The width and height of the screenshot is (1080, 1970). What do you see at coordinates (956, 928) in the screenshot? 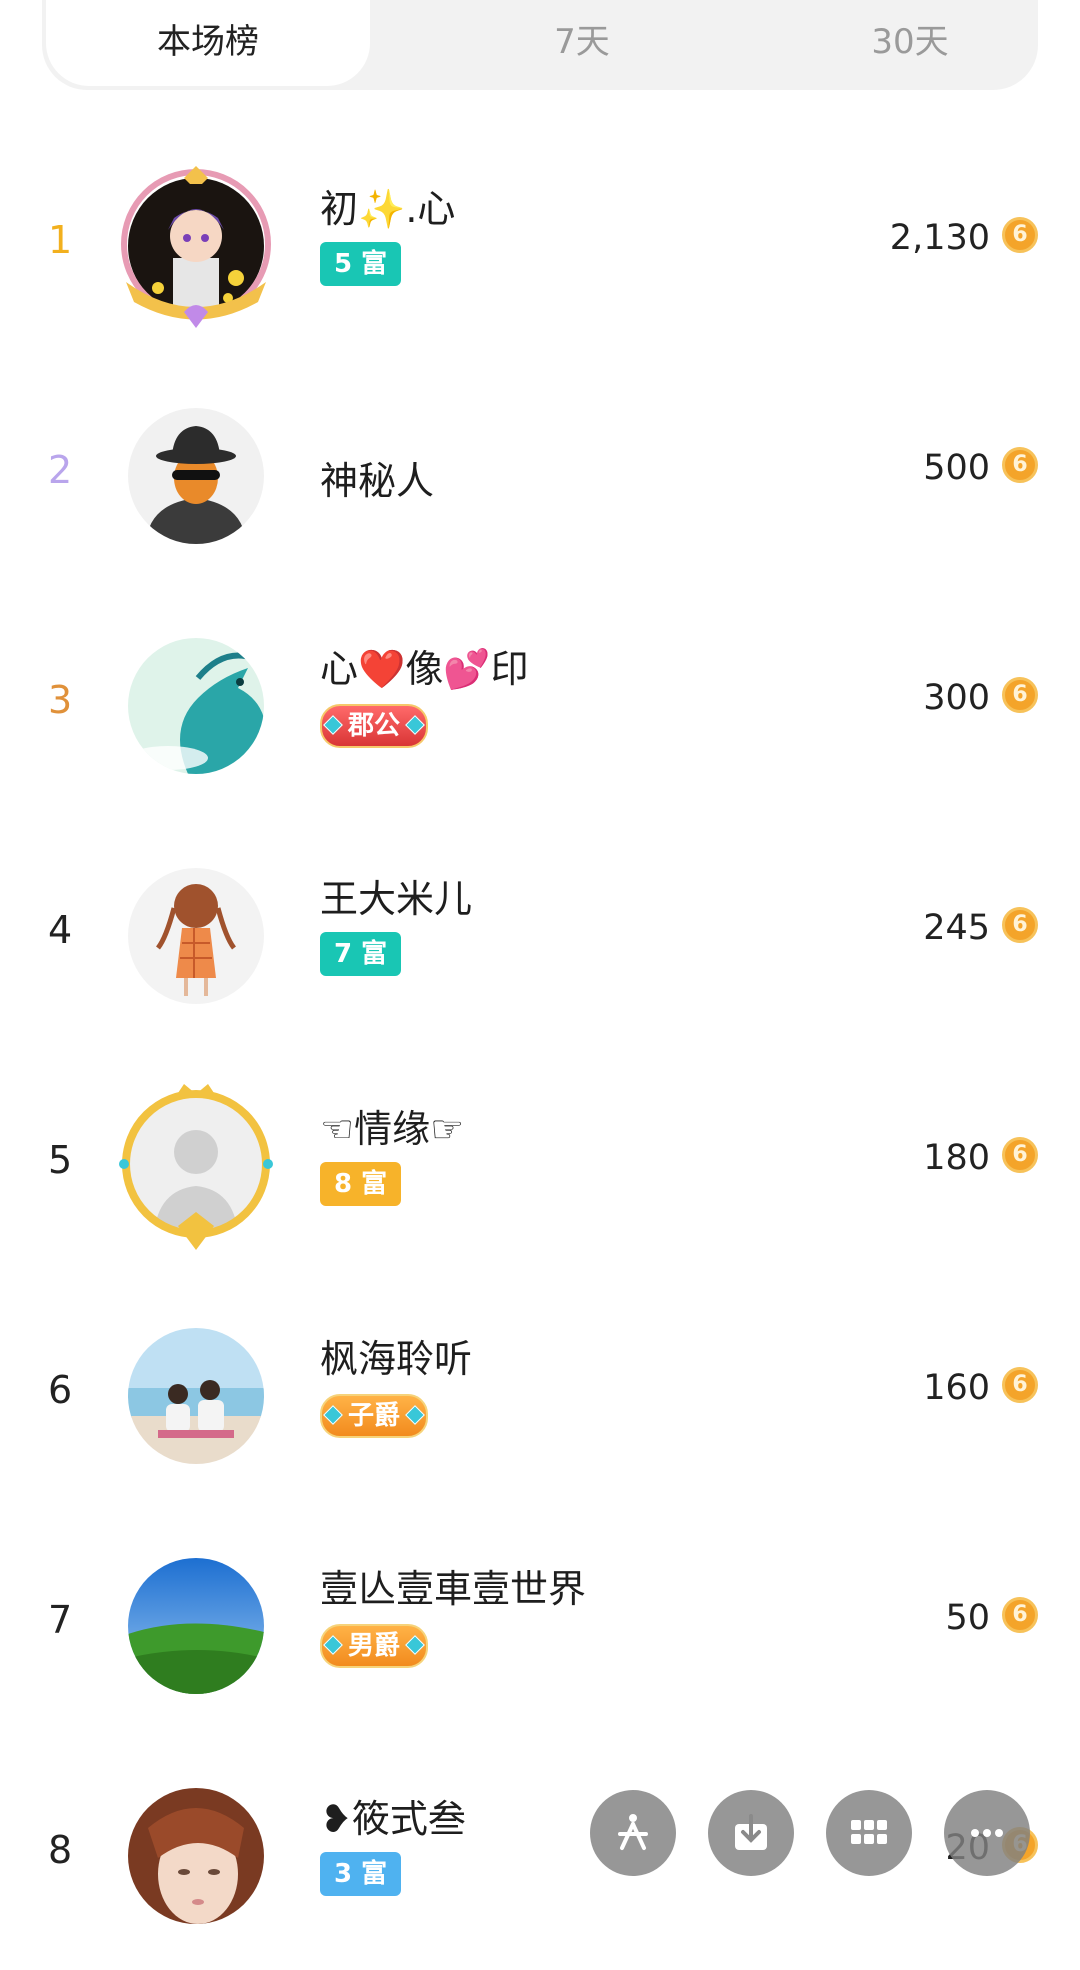
I see `contribution-score: 245` at bounding box center [956, 928].